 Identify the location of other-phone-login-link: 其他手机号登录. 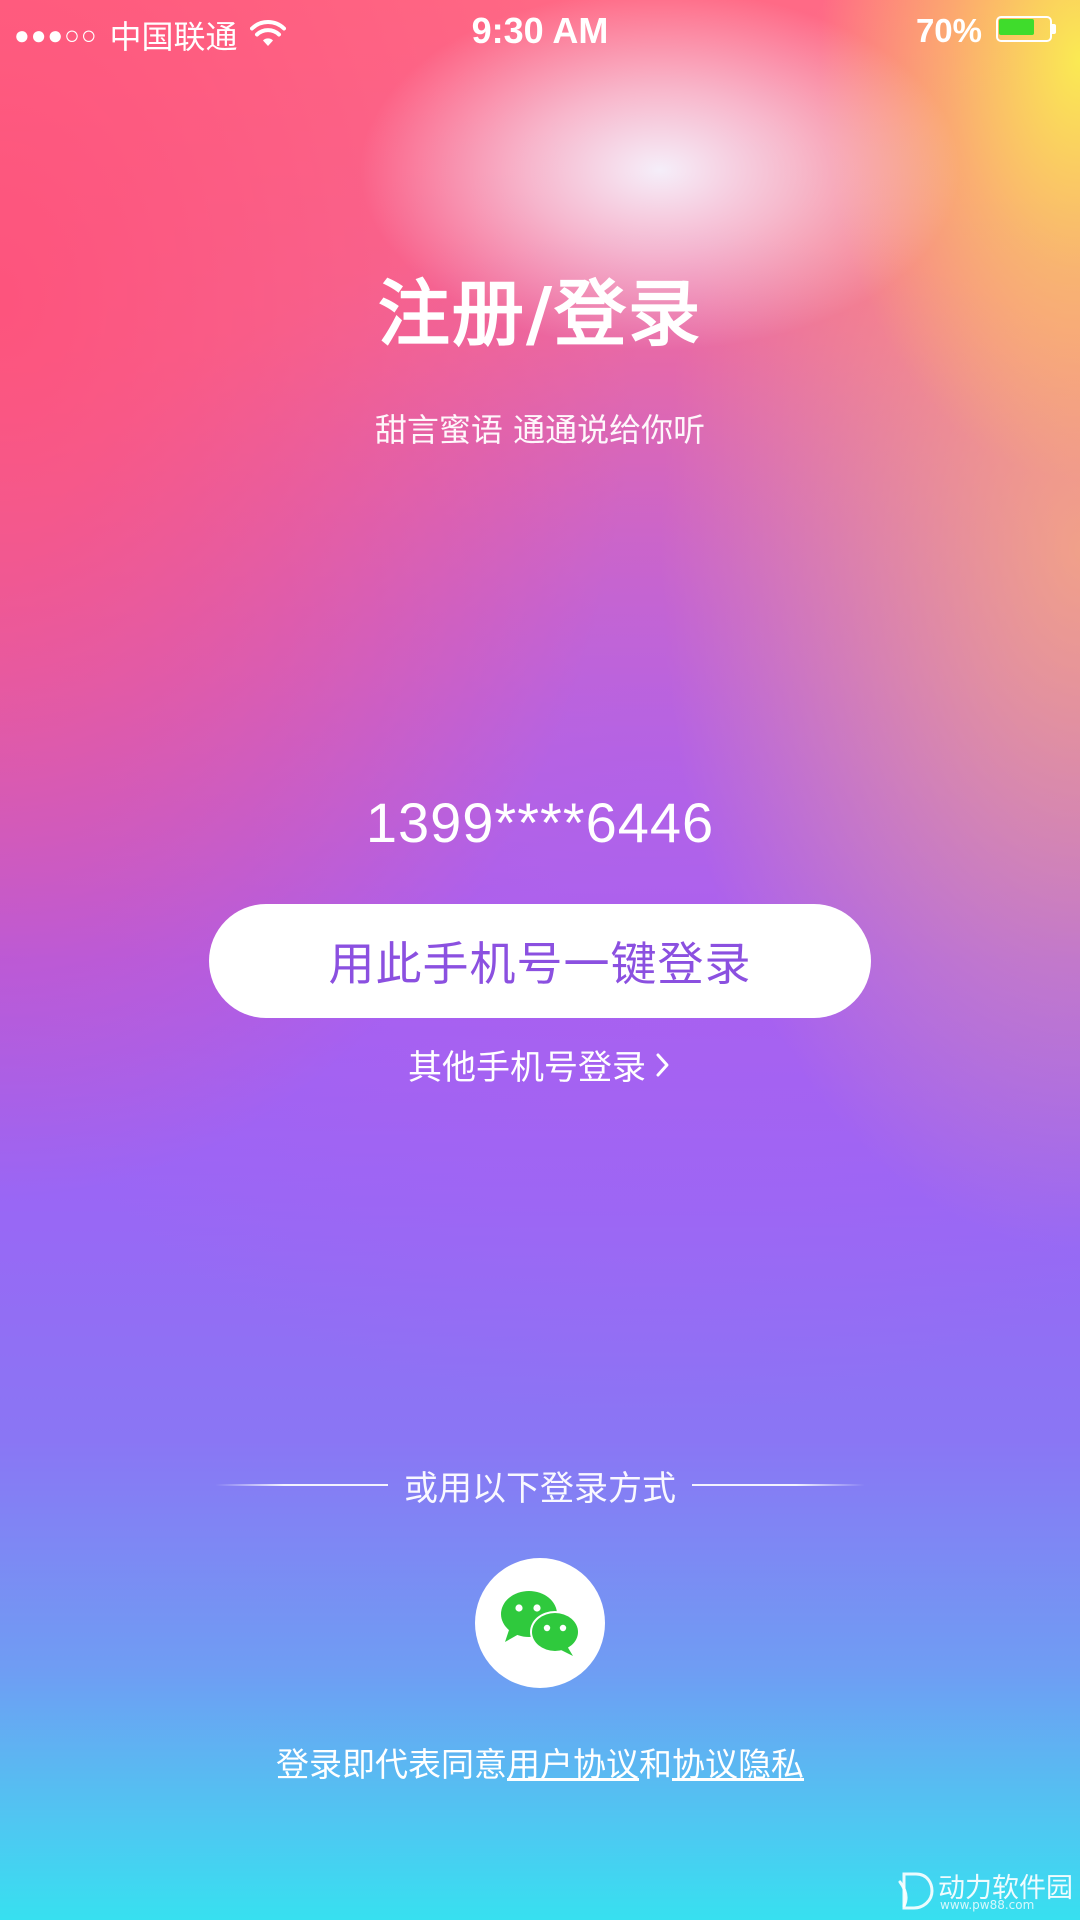
(540, 1064).